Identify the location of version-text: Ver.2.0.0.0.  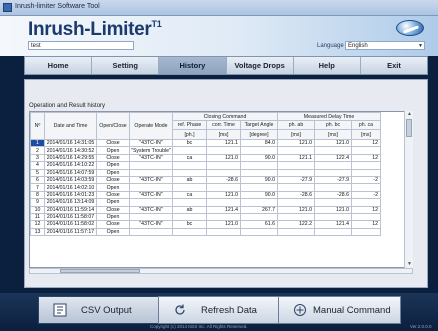
(421, 326).